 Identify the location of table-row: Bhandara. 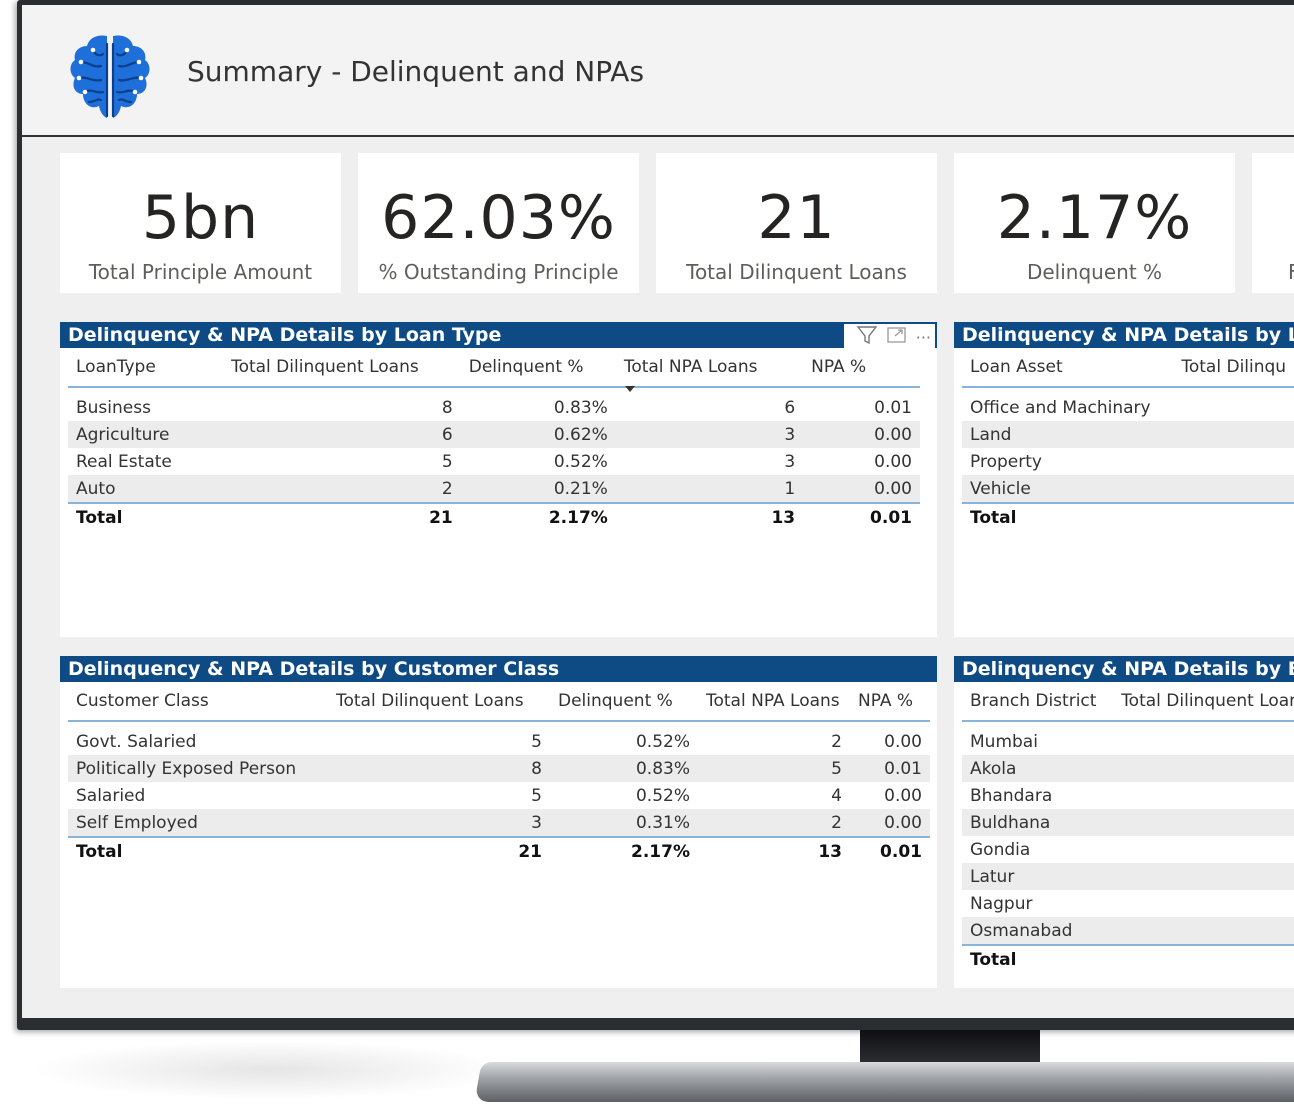
(1128, 795).